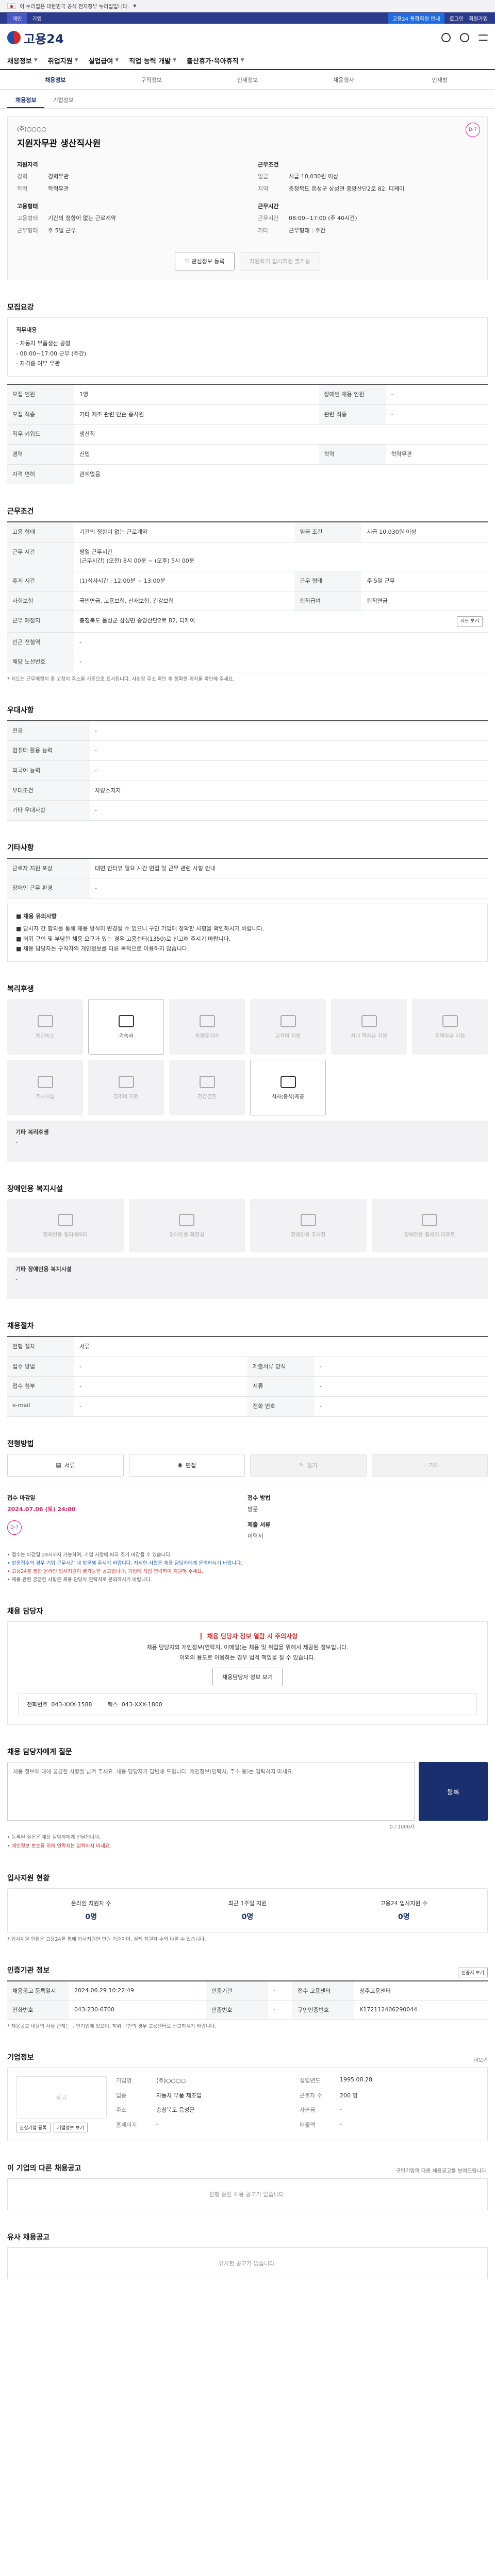 This screenshot has height=2576, width=495. What do you see at coordinates (247, 1386) in the screenshot?
I see `table-row: 접수 첨부 - 서류 -` at bounding box center [247, 1386].